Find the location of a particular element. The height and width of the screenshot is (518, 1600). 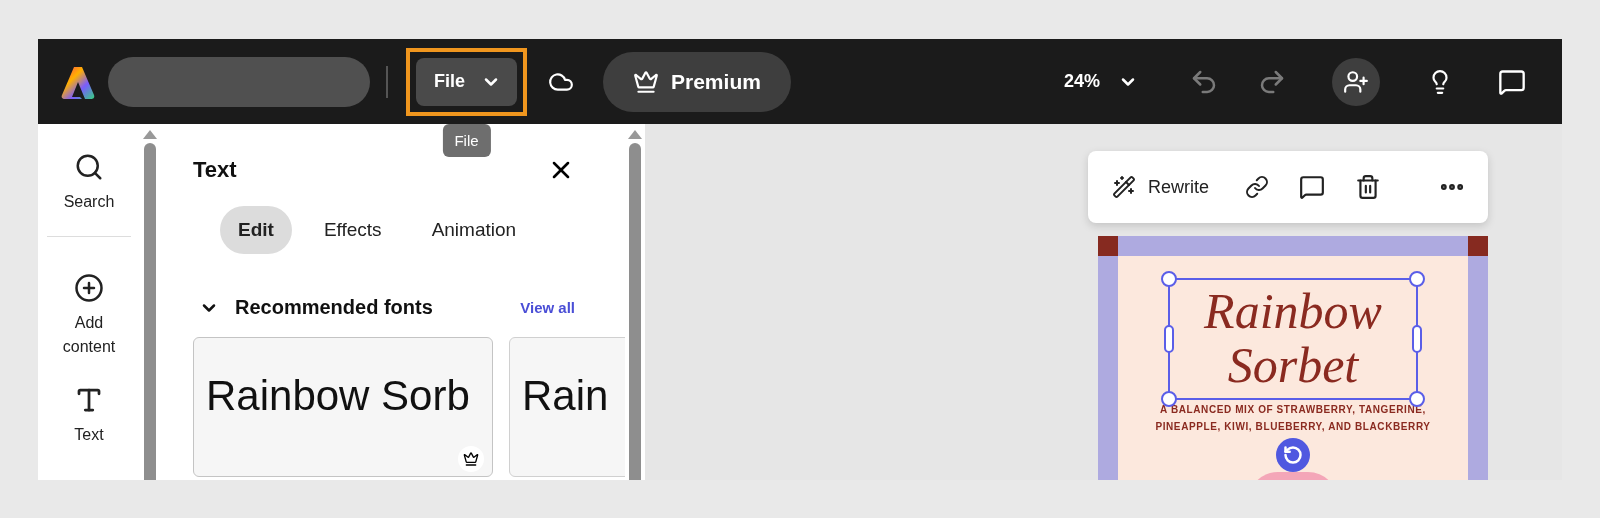

poster-subtitle: PINEAPPLE, KIWI, BLUEBERRY, AND BLACKBERRY is located at coordinates (1293, 427).